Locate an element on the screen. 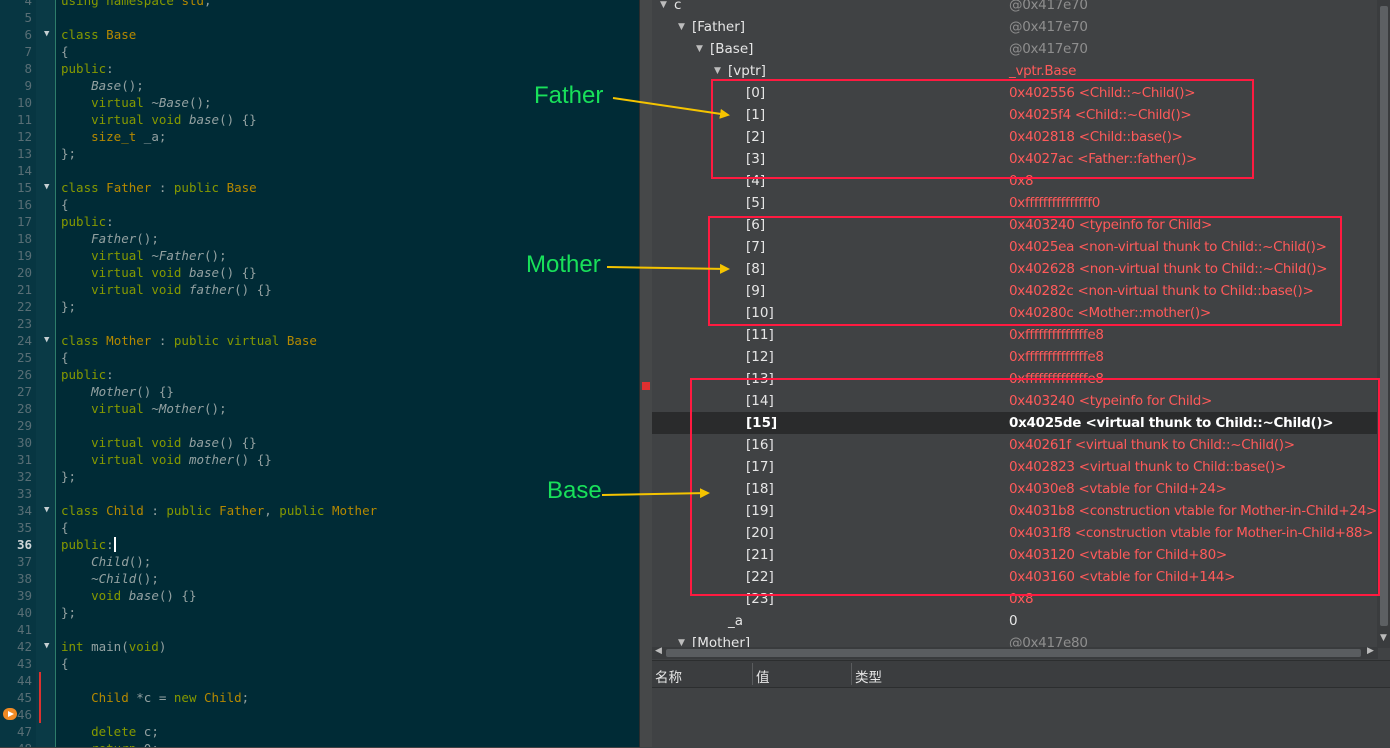  annotation-arrows is located at coordinates (665, 298).